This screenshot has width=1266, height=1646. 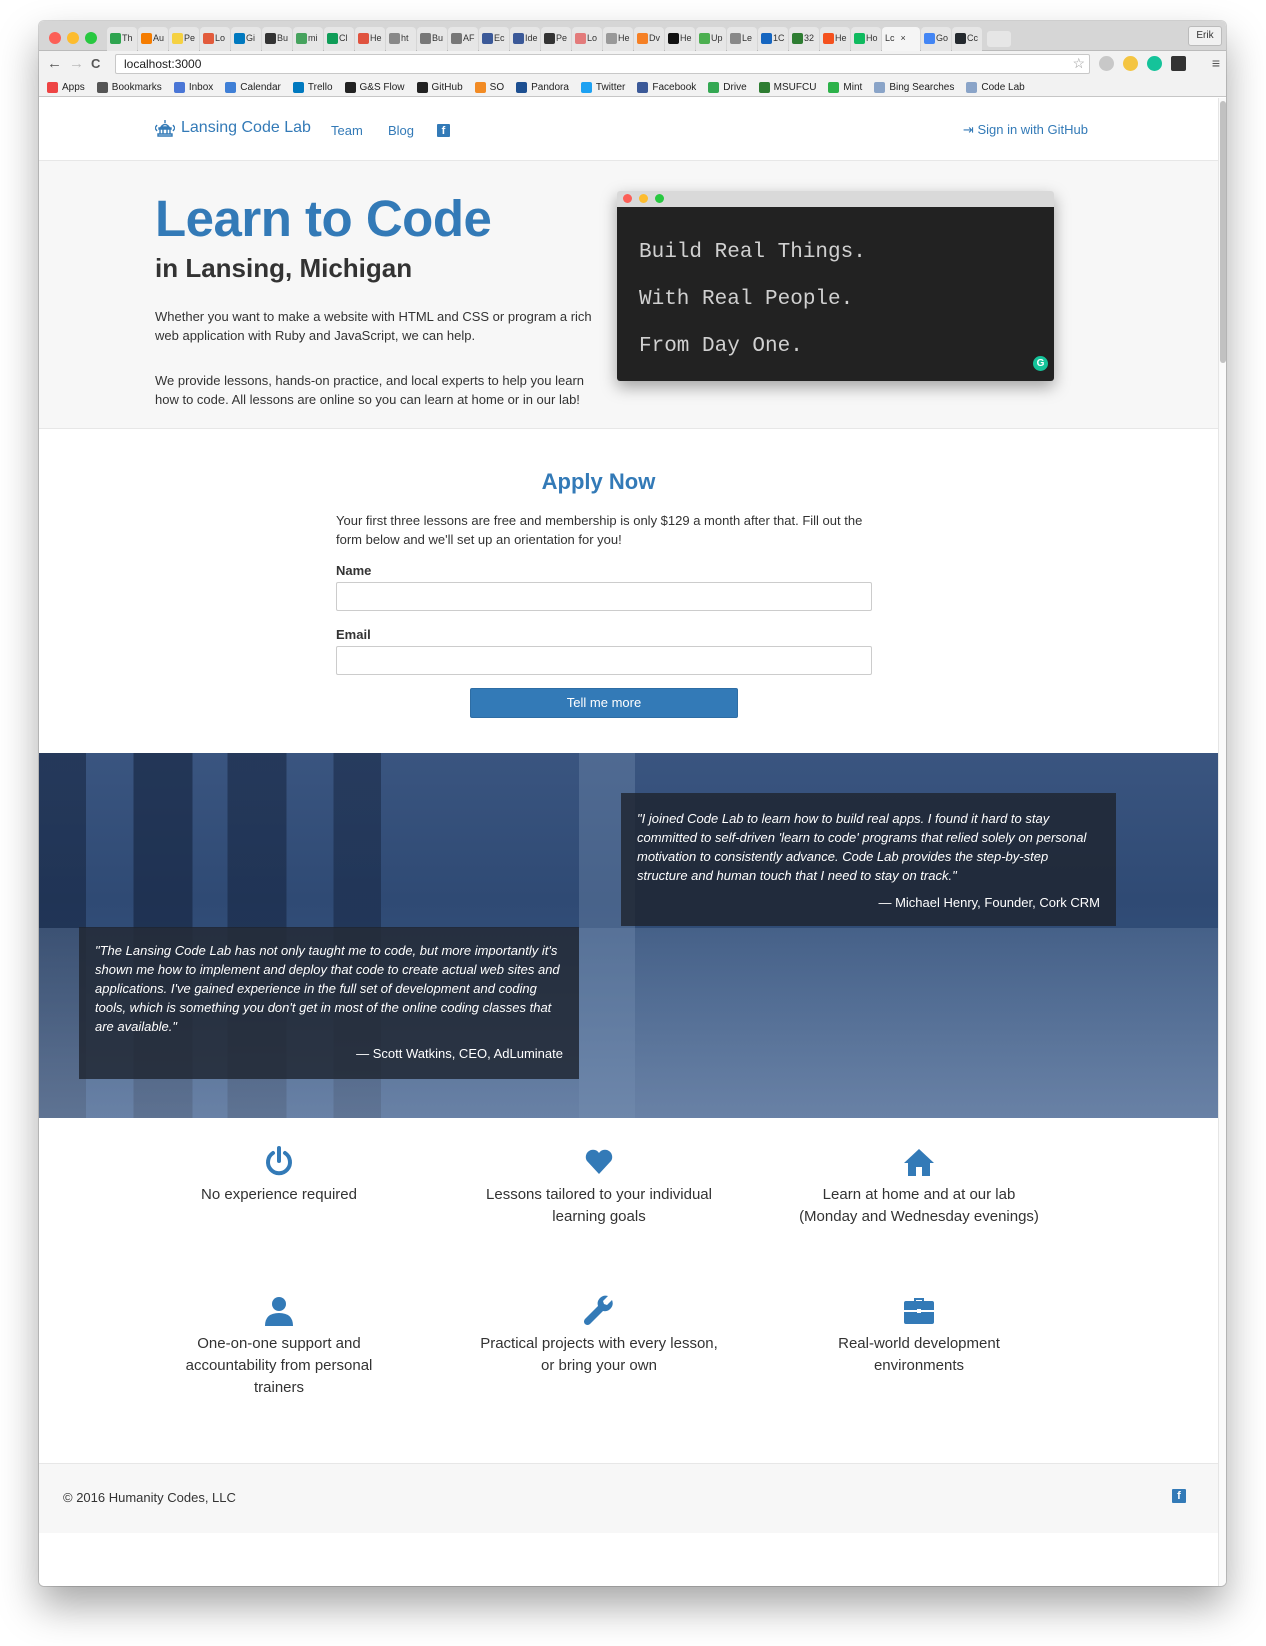 I want to click on reload-button: C, so click(x=95, y=63).